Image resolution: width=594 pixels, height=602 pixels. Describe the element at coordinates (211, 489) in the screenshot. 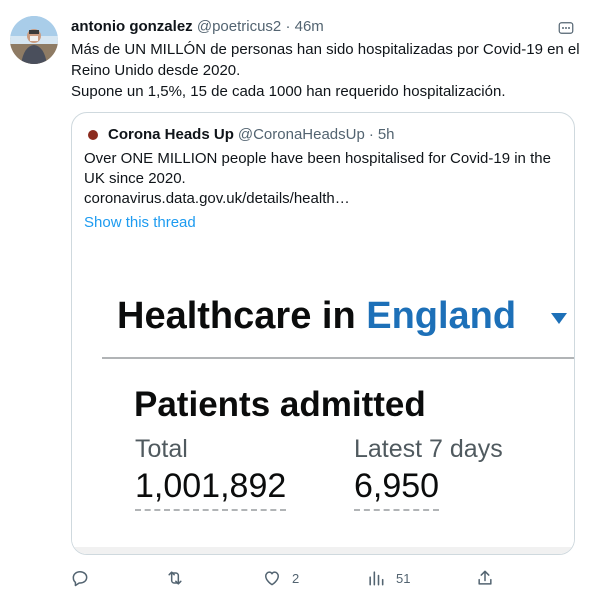

I see `total-value: 1,001,892` at that location.